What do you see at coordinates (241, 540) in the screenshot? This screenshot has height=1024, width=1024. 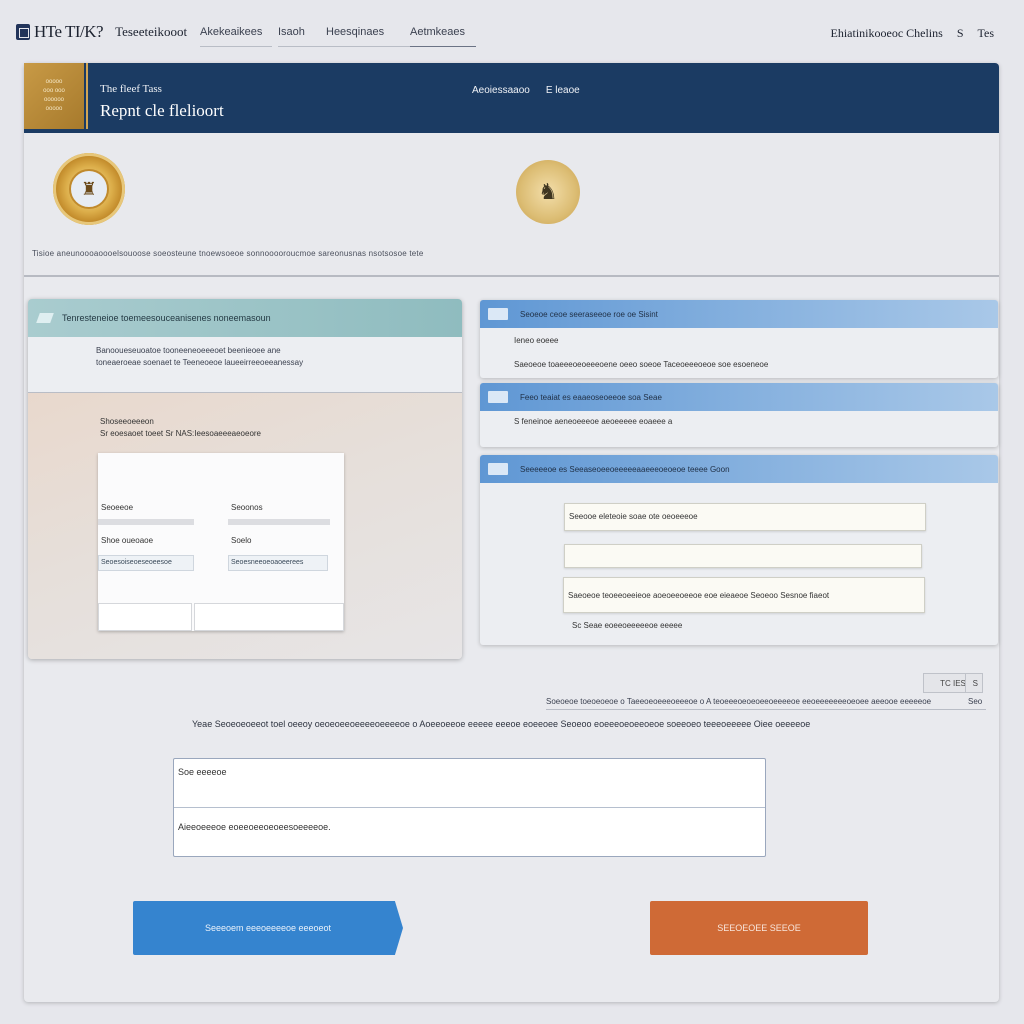 I see `form-col2-sublabel: Soelo` at bounding box center [241, 540].